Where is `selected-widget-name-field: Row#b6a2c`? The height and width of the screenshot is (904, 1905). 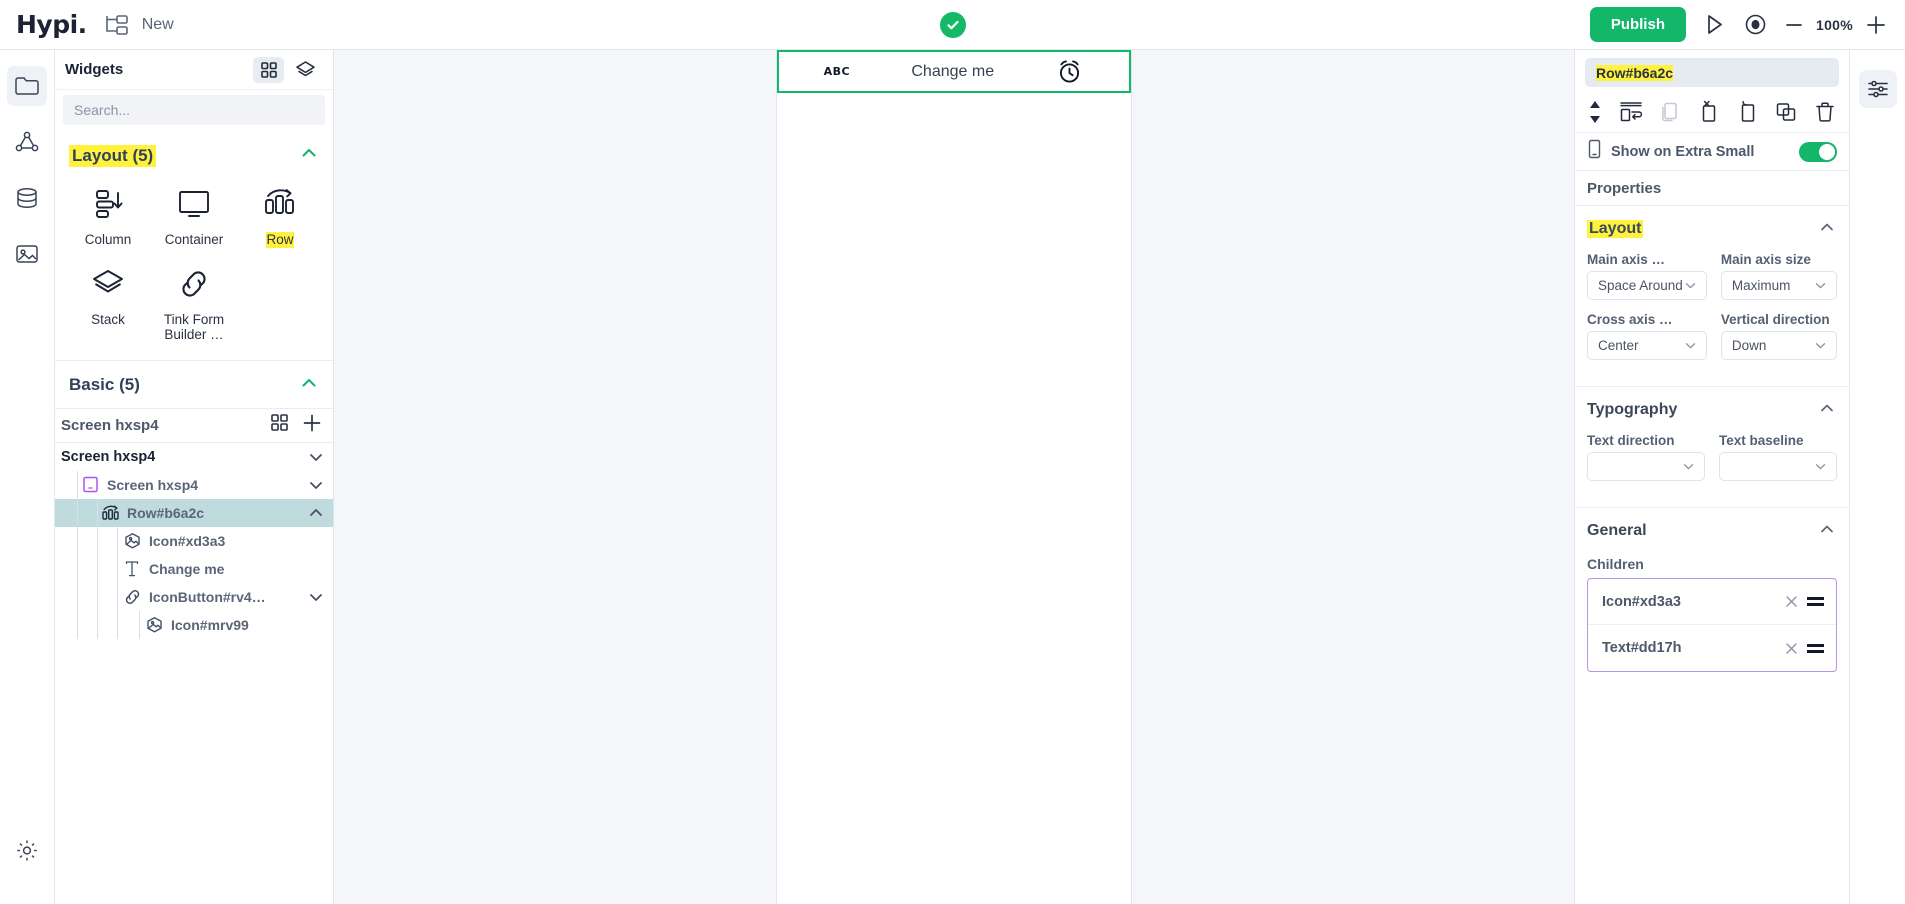
selected-widget-name-field: Row#b6a2c is located at coordinates (1712, 72).